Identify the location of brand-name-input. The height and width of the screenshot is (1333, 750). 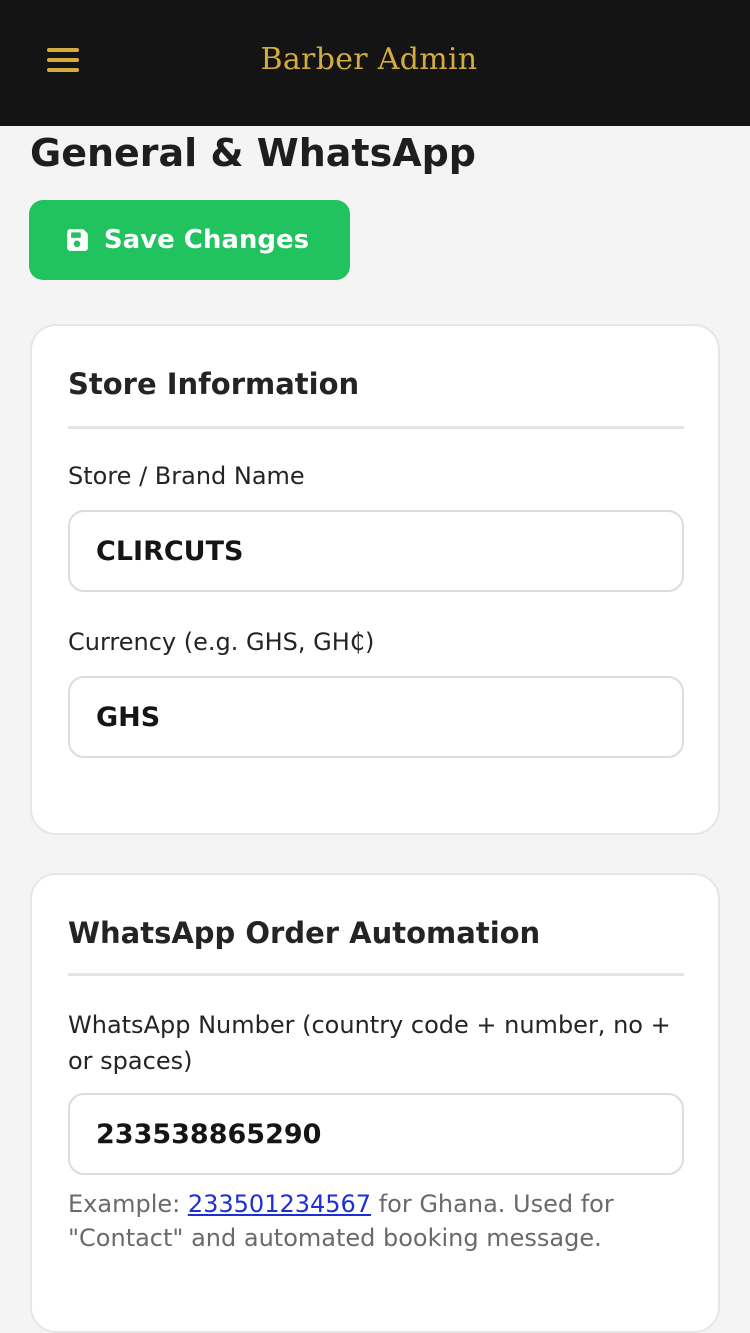
(376, 551).